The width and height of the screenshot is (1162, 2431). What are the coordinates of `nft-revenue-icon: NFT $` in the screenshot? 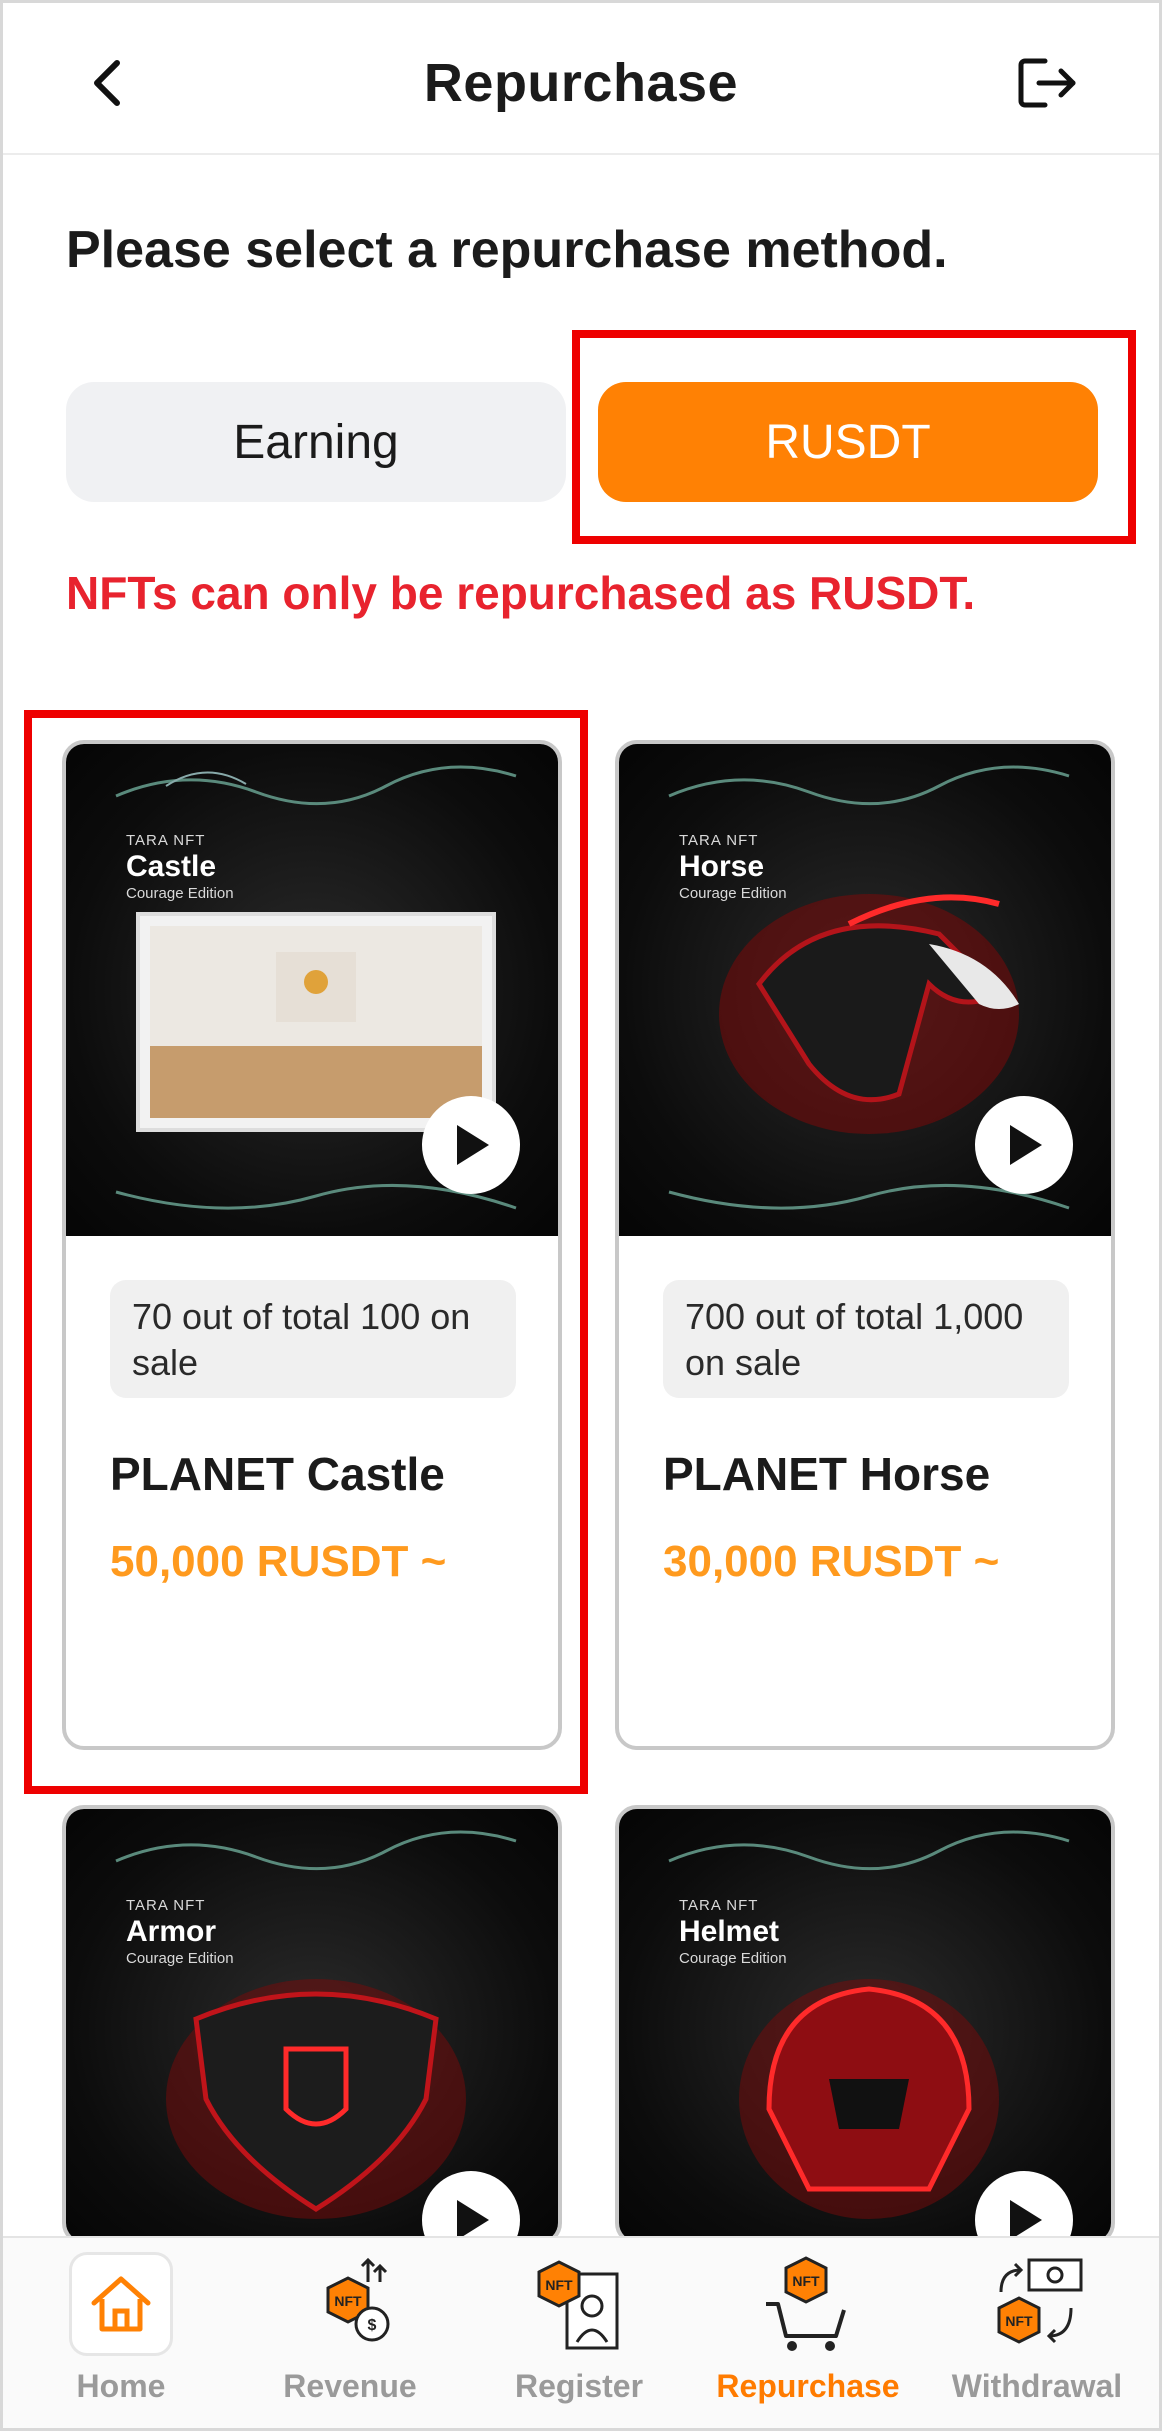 It's located at (358, 2299).